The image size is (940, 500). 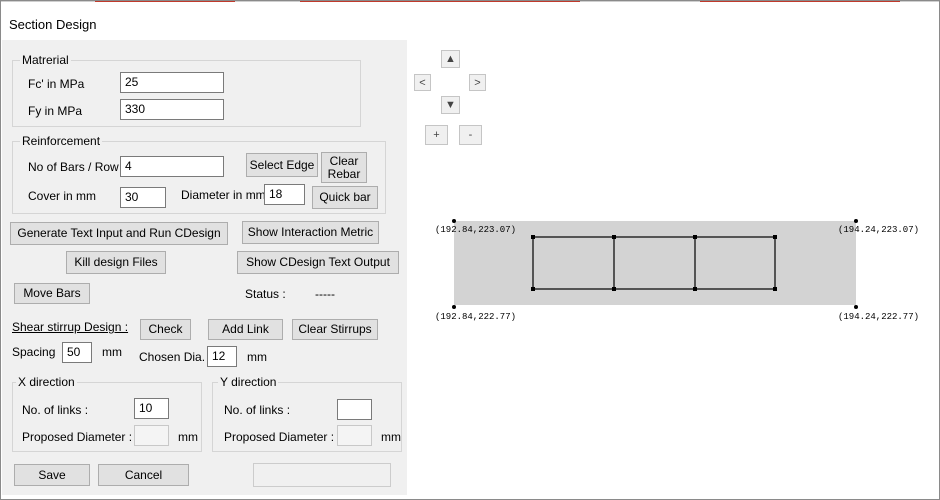 What do you see at coordinates (879, 317) in the screenshot?
I see `coord-bottom-right: (194.24,222.77)` at bounding box center [879, 317].